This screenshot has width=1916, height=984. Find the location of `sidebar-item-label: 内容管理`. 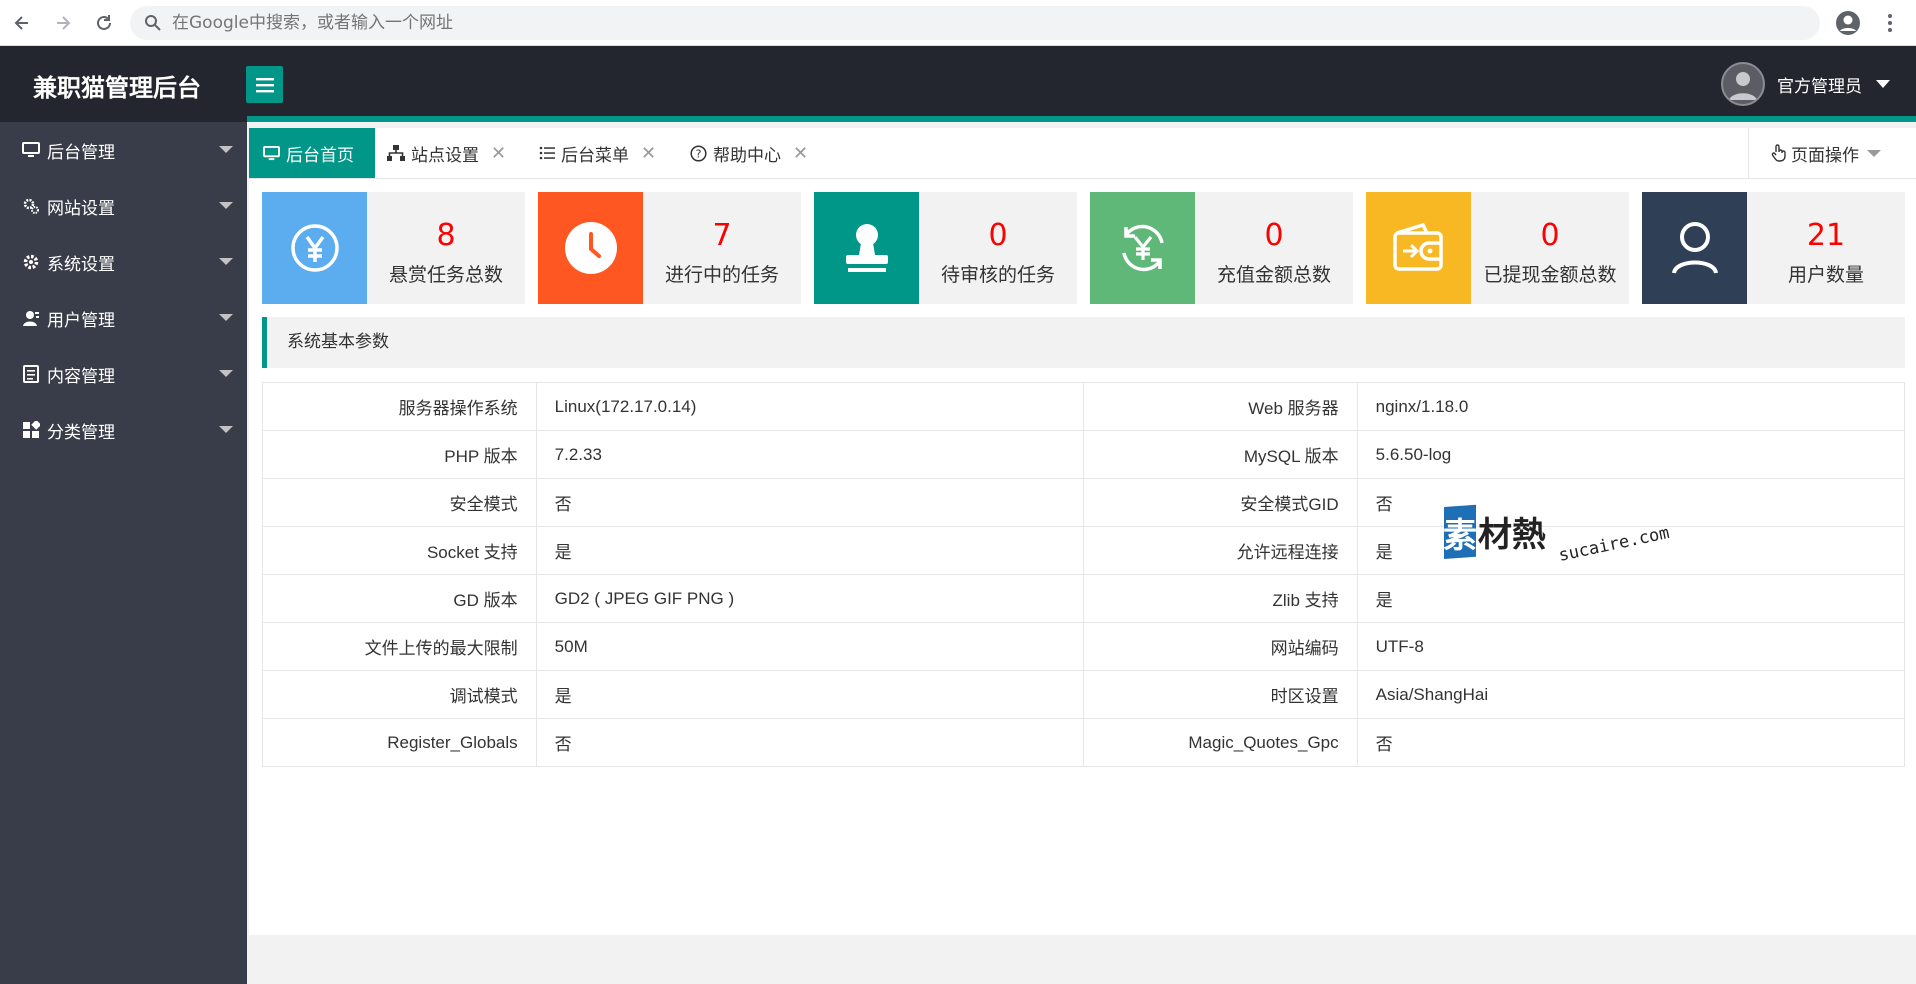

sidebar-item-label: 内容管理 is located at coordinates (81, 376).